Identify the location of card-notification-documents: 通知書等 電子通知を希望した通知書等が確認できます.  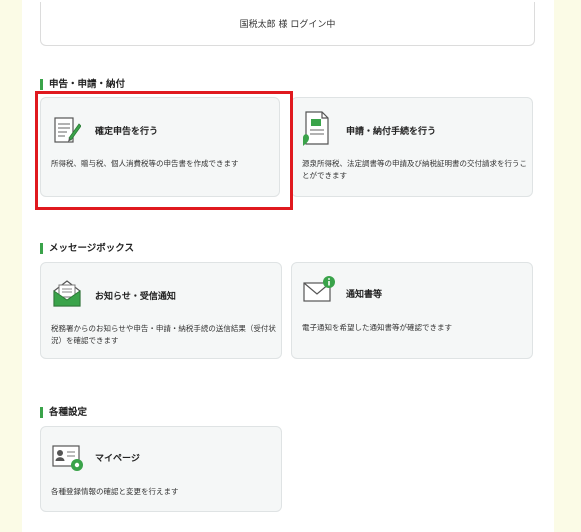
(412, 310).